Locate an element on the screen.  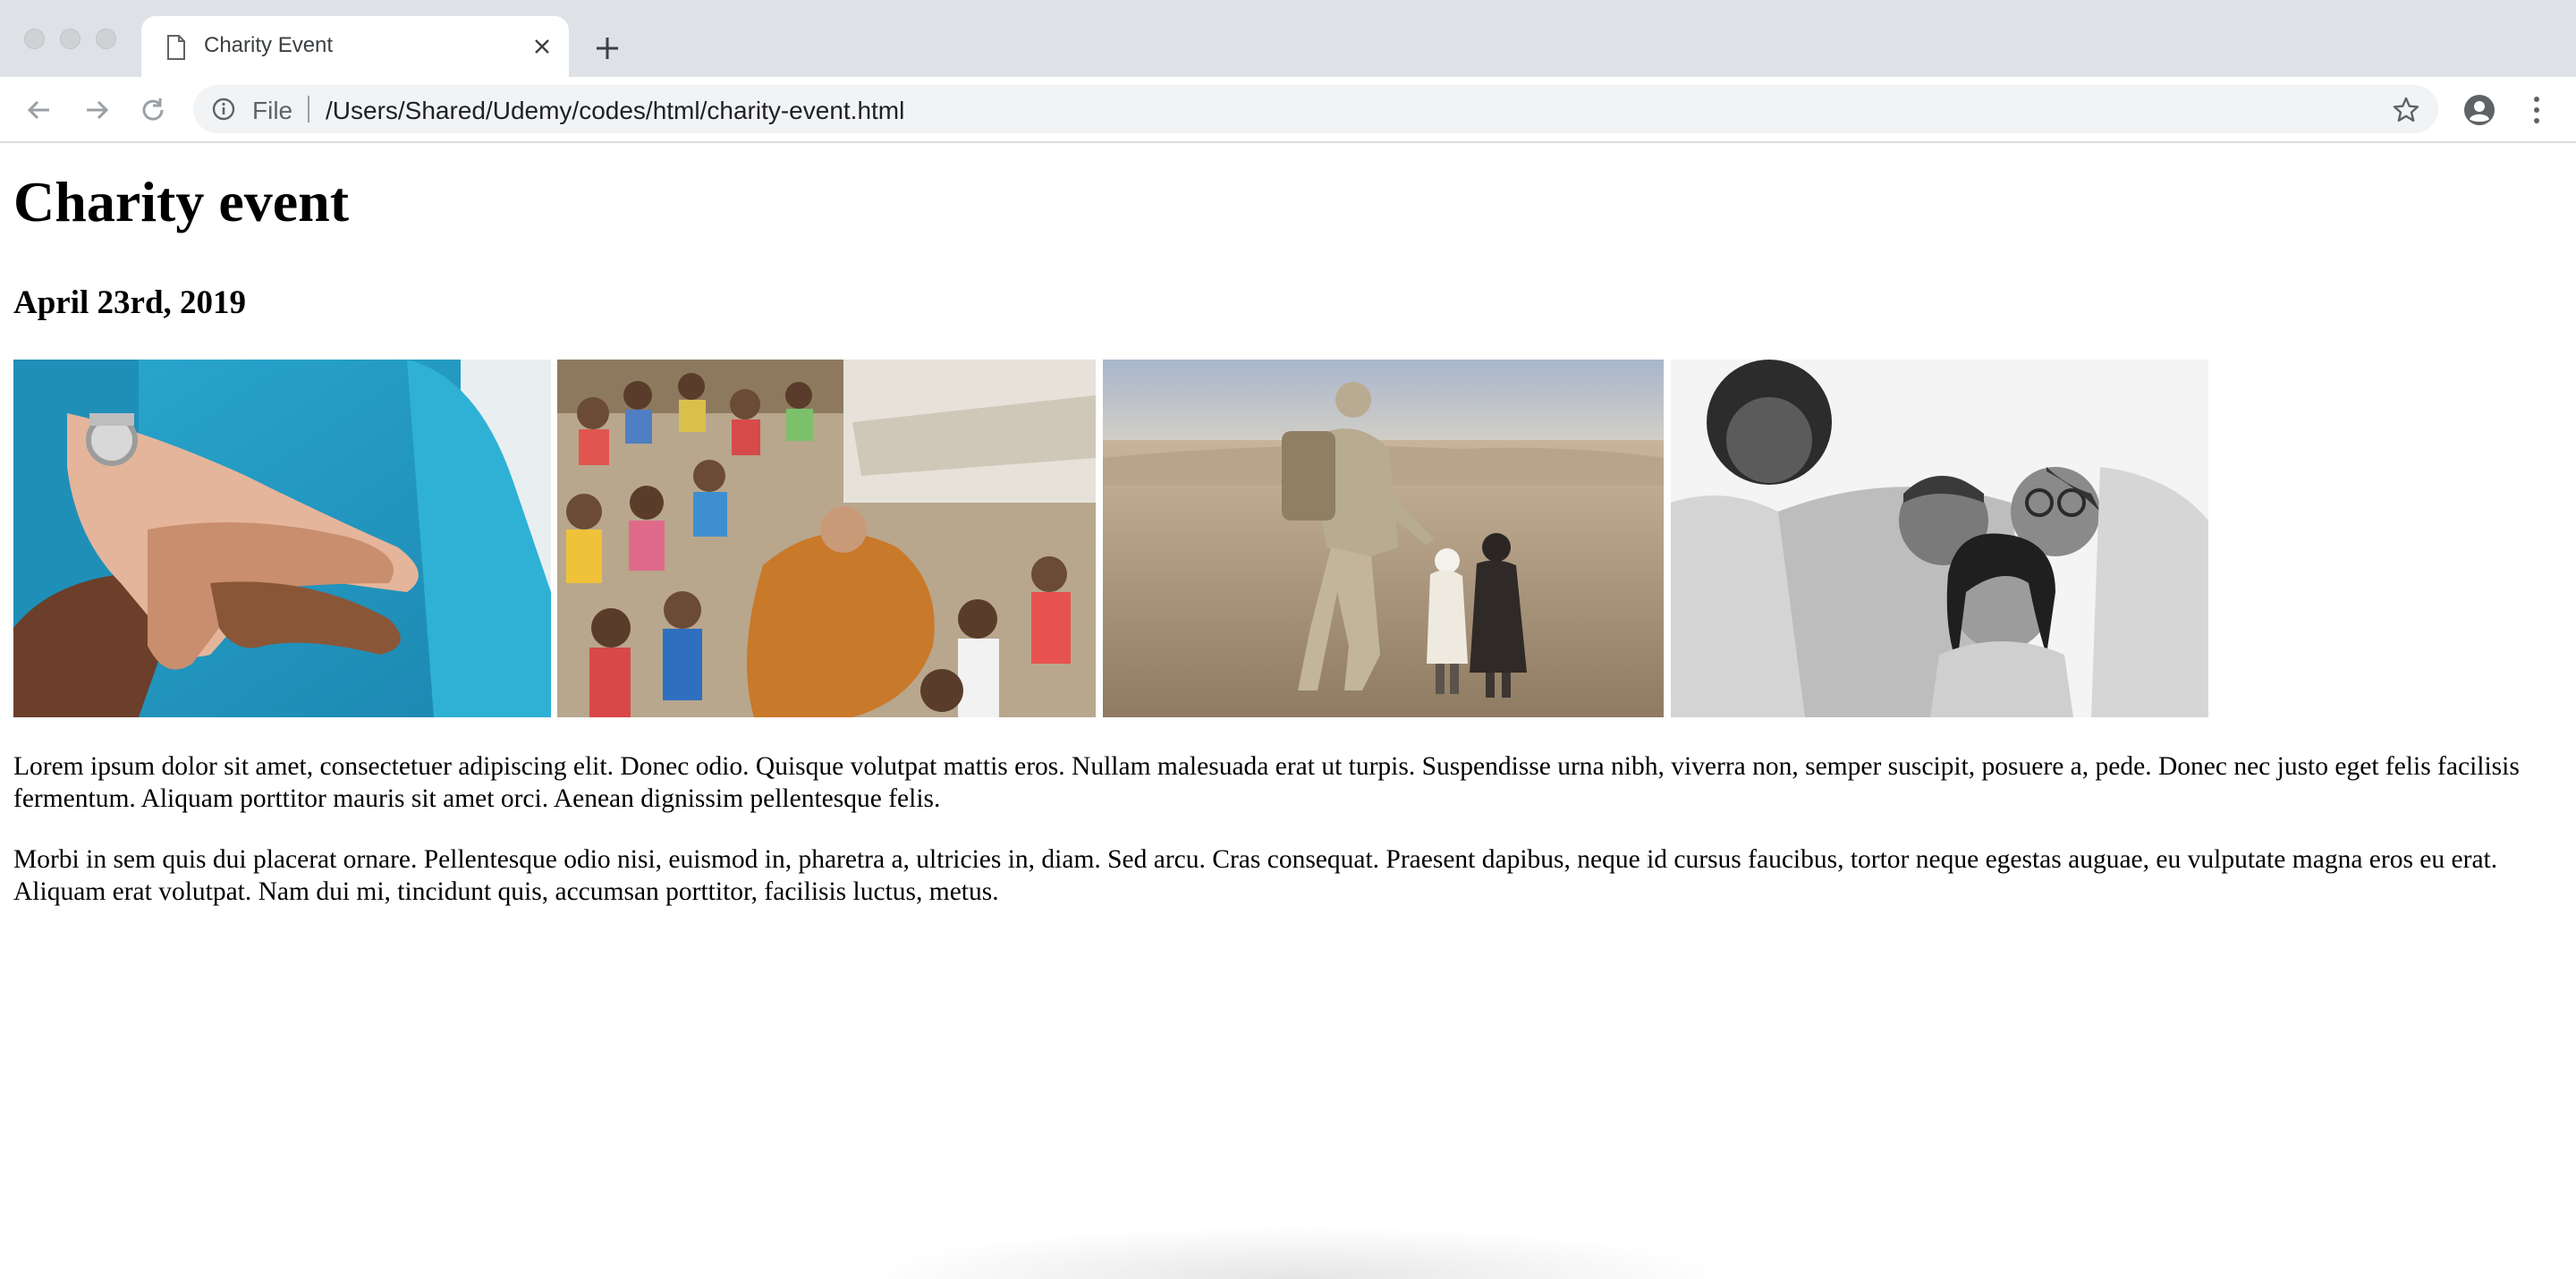
event-date: April 23rd, 2019 is located at coordinates (130, 302).